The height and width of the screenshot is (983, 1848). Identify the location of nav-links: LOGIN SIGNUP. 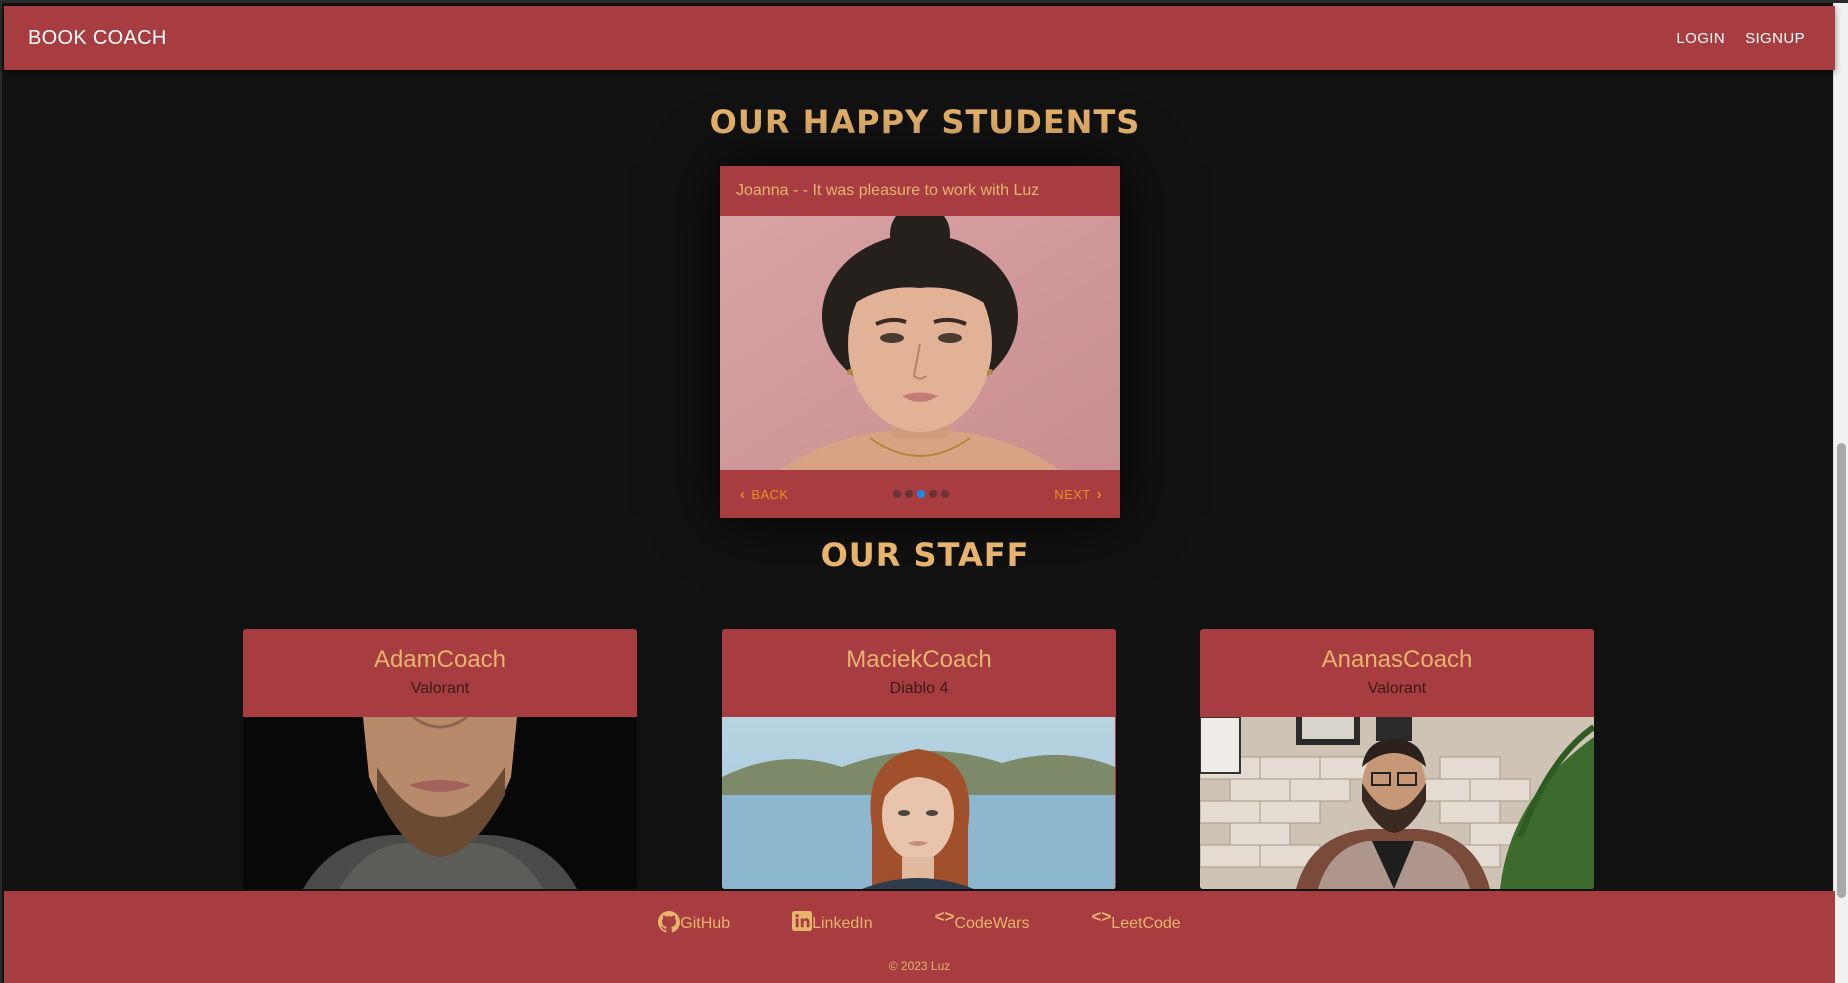
(1740, 38).